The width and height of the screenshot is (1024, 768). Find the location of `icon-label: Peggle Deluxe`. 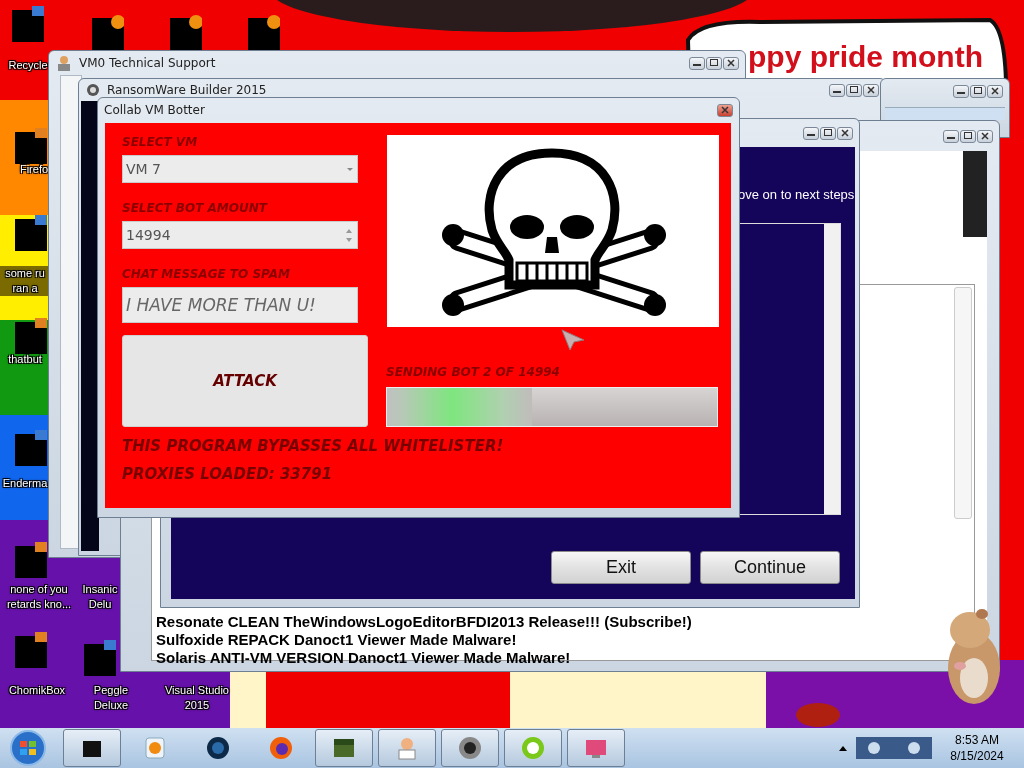

icon-label: Peggle Deluxe is located at coordinates (111, 698).